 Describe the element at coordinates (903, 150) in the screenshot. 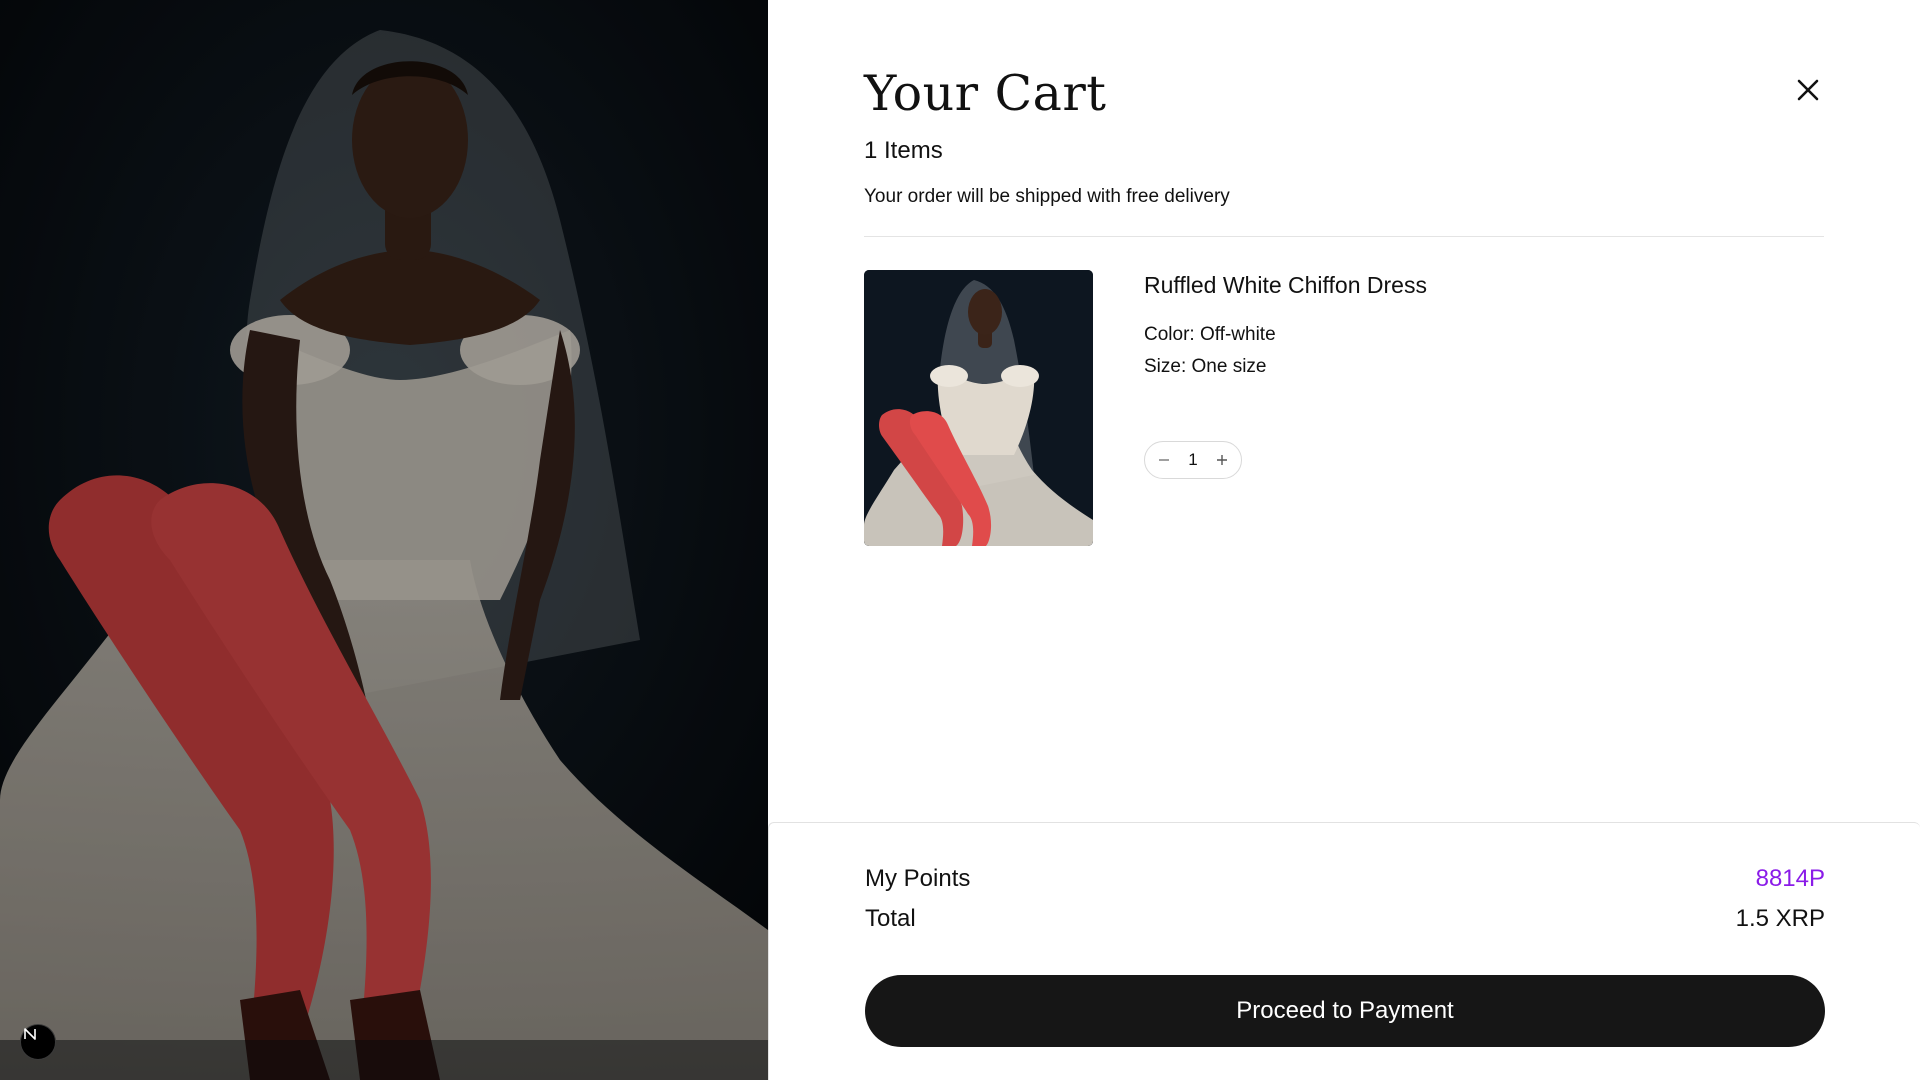

I see `item-count: 1 Items` at that location.